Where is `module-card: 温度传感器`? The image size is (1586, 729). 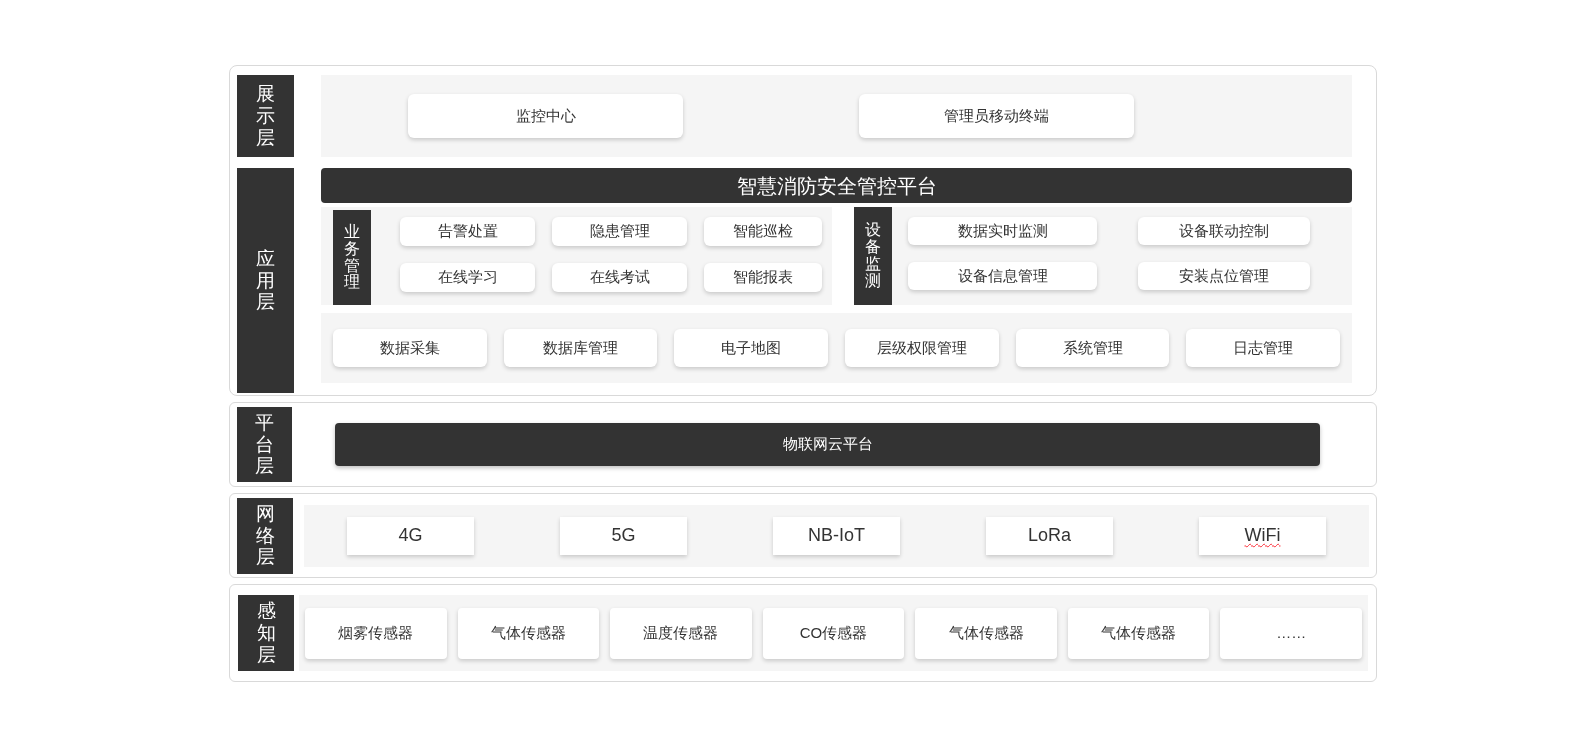
module-card: 温度传感器 is located at coordinates (681, 633).